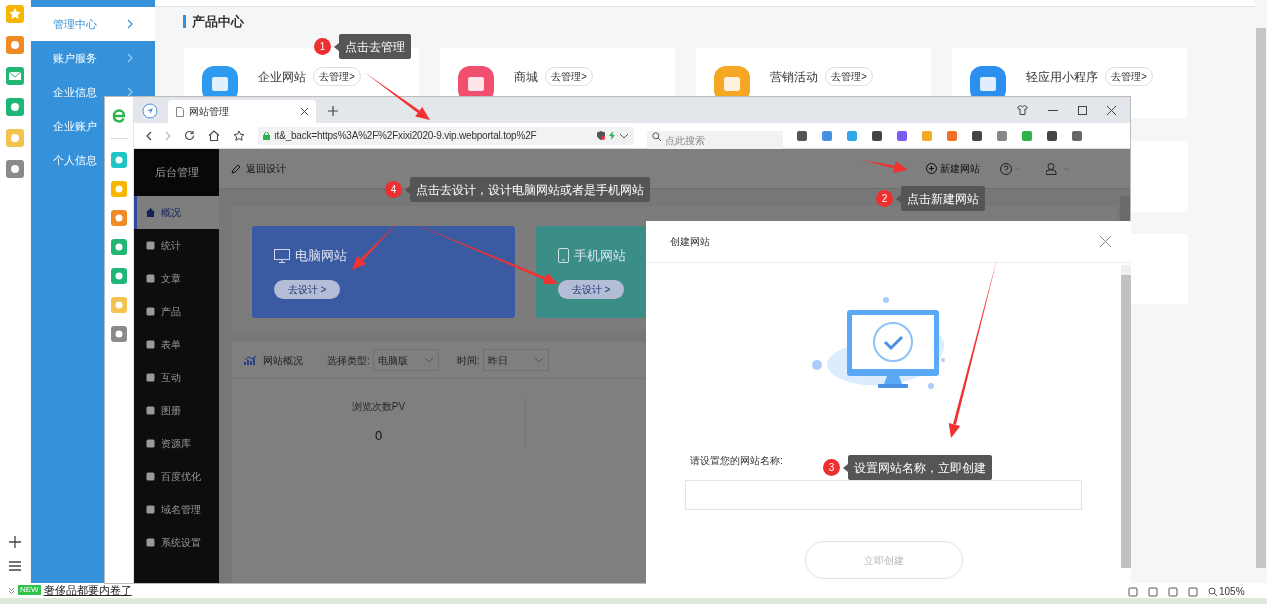 The width and height of the screenshot is (1267, 604). Describe the element at coordinates (348, 360) in the screenshot. I see `type-label: 选择类型:` at that location.